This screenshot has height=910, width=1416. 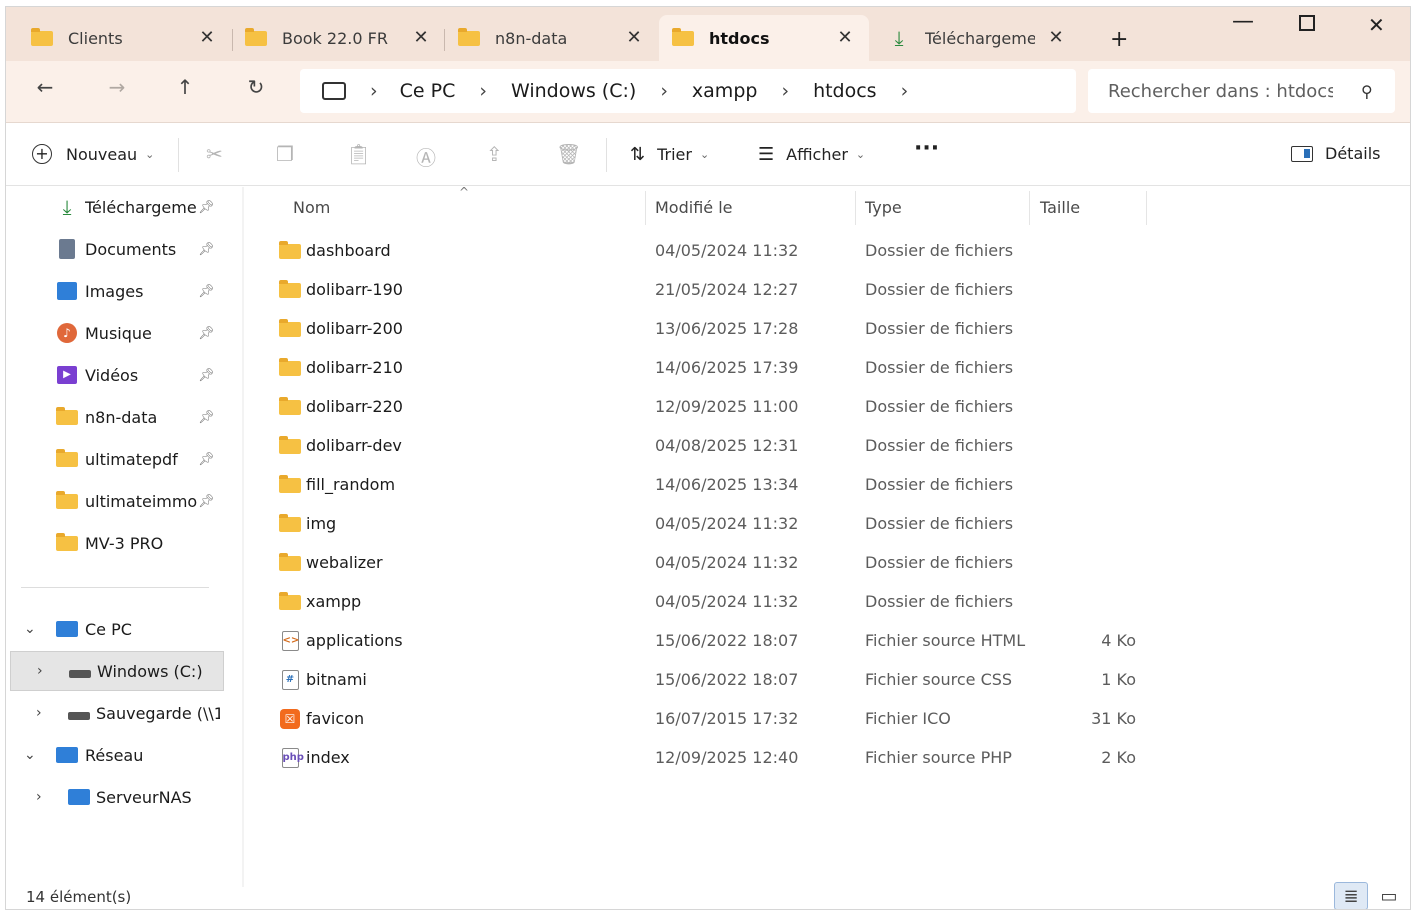 I want to click on sidebar-item-downloads: ⤓ Téléchargements 📌︎, so click(x=113, y=207).